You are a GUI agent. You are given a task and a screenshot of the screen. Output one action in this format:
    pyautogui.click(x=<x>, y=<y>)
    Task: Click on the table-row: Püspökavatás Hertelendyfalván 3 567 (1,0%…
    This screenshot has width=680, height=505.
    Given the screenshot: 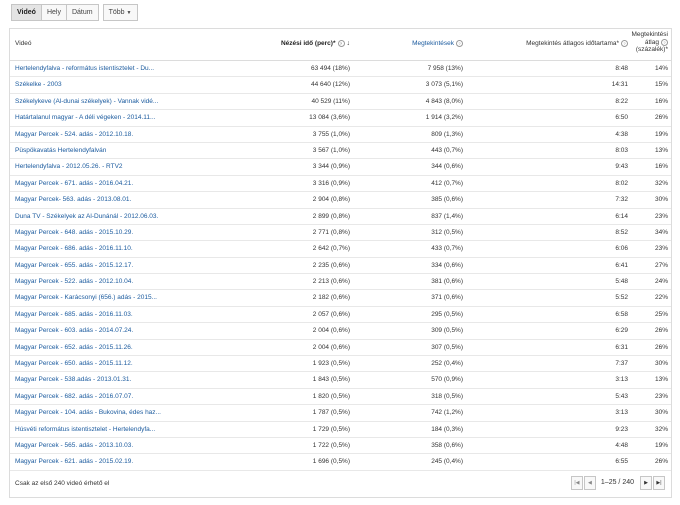 What is the action you would take?
    pyautogui.click(x=340, y=151)
    